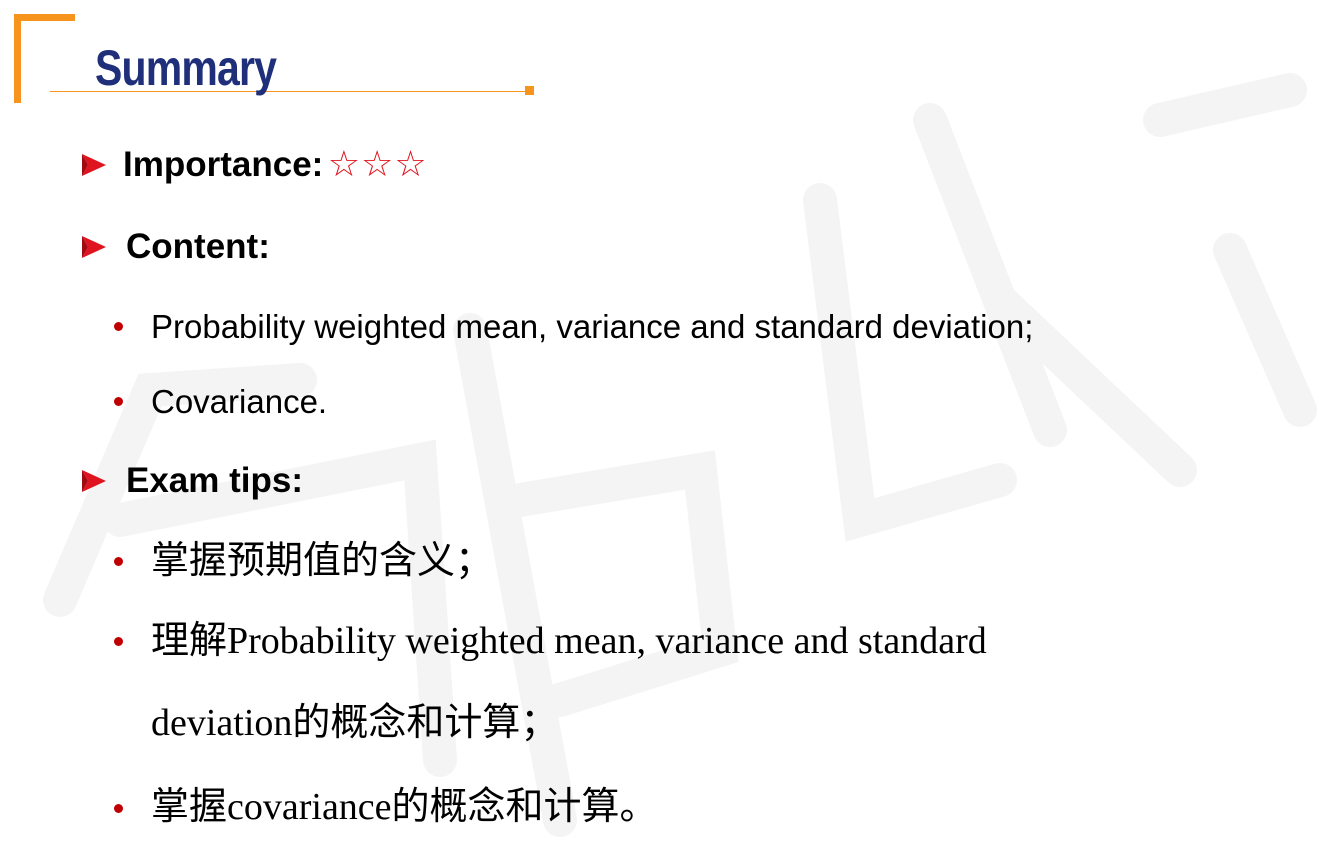  I want to click on exam-tips-label: Exam tips:, so click(214, 480).